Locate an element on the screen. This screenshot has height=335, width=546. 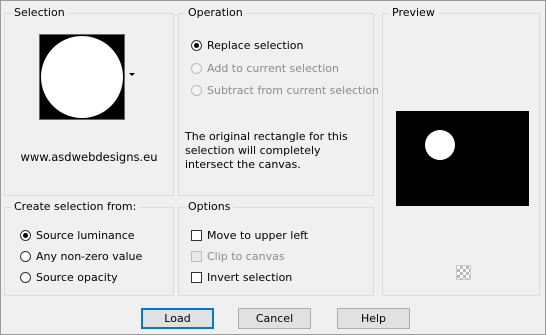
radio-source-luminance: Source luminance is located at coordinates (77, 235).